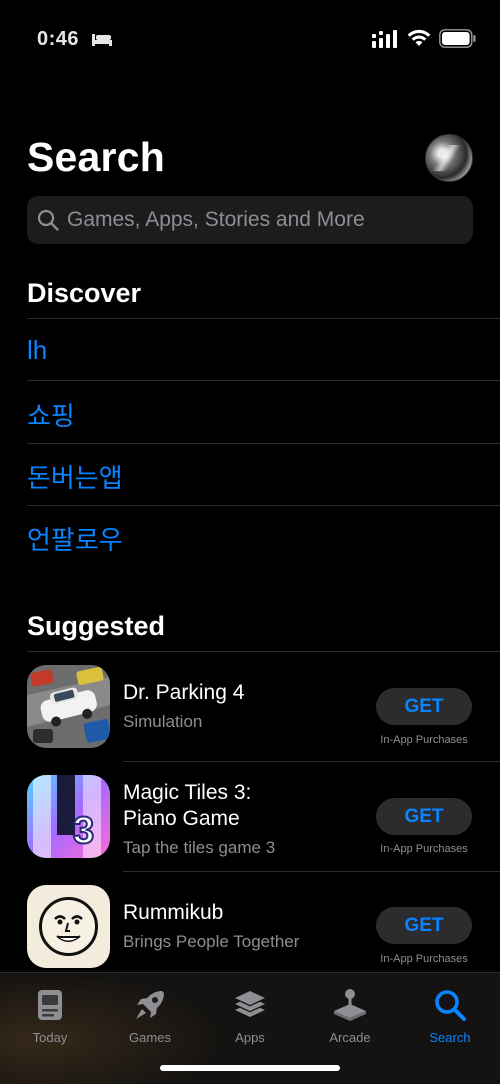 The width and height of the screenshot is (500, 1084). I want to click on rocket-icon, so click(150, 1005).